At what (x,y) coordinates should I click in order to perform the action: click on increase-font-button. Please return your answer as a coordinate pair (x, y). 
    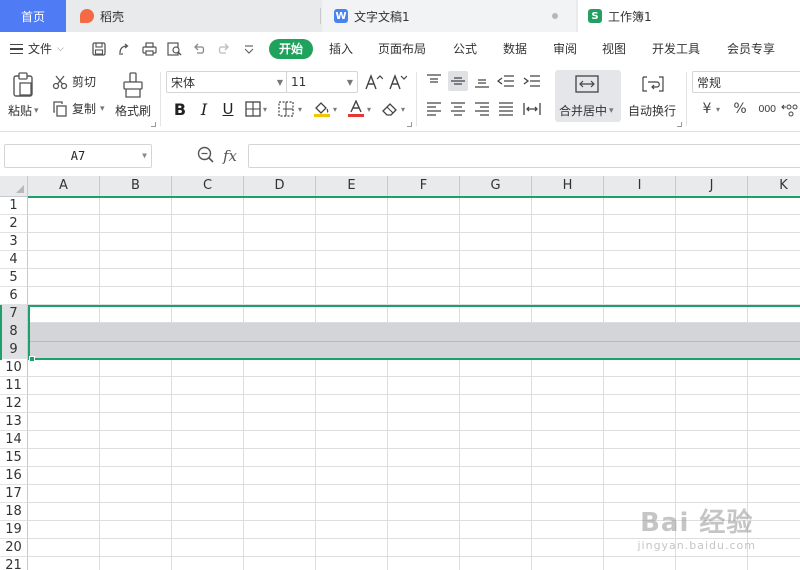
    Looking at the image, I should click on (374, 82).